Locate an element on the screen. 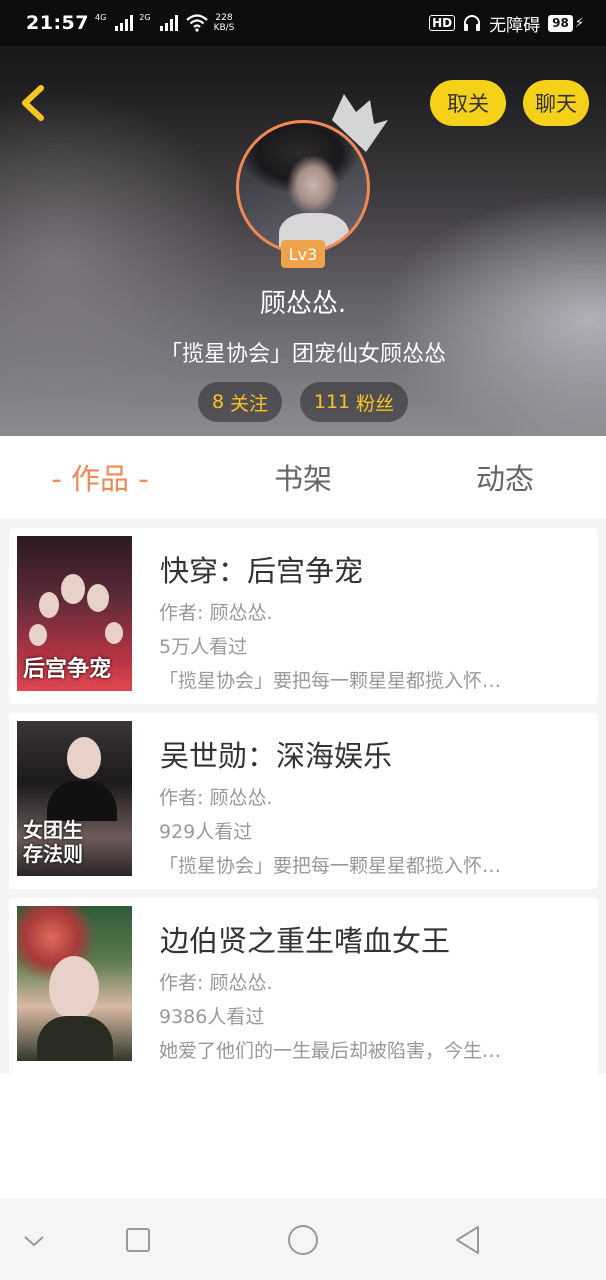  wifi-icon is located at coordinates (196, 23).